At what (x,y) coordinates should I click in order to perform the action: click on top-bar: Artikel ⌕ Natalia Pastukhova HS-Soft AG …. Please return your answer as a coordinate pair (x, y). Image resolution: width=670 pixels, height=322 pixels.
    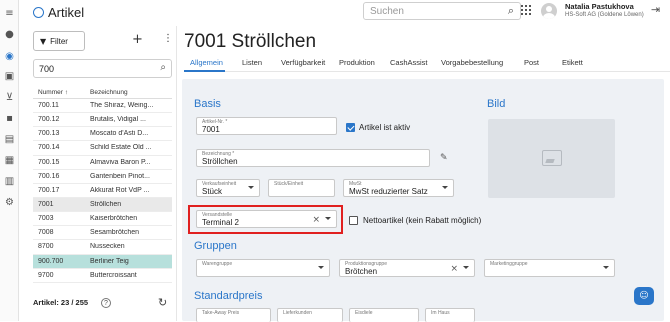
    Looking at the image, I should click on (344, 13).